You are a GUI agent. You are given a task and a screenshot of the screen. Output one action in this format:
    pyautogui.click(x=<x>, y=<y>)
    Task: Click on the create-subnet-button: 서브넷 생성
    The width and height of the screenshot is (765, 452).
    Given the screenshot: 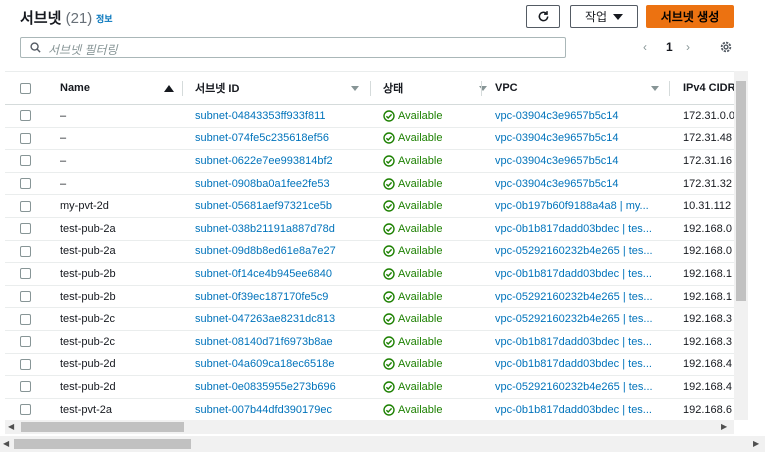 What is the action you would take?
    pyautogui.click(x=690, y=16)
    